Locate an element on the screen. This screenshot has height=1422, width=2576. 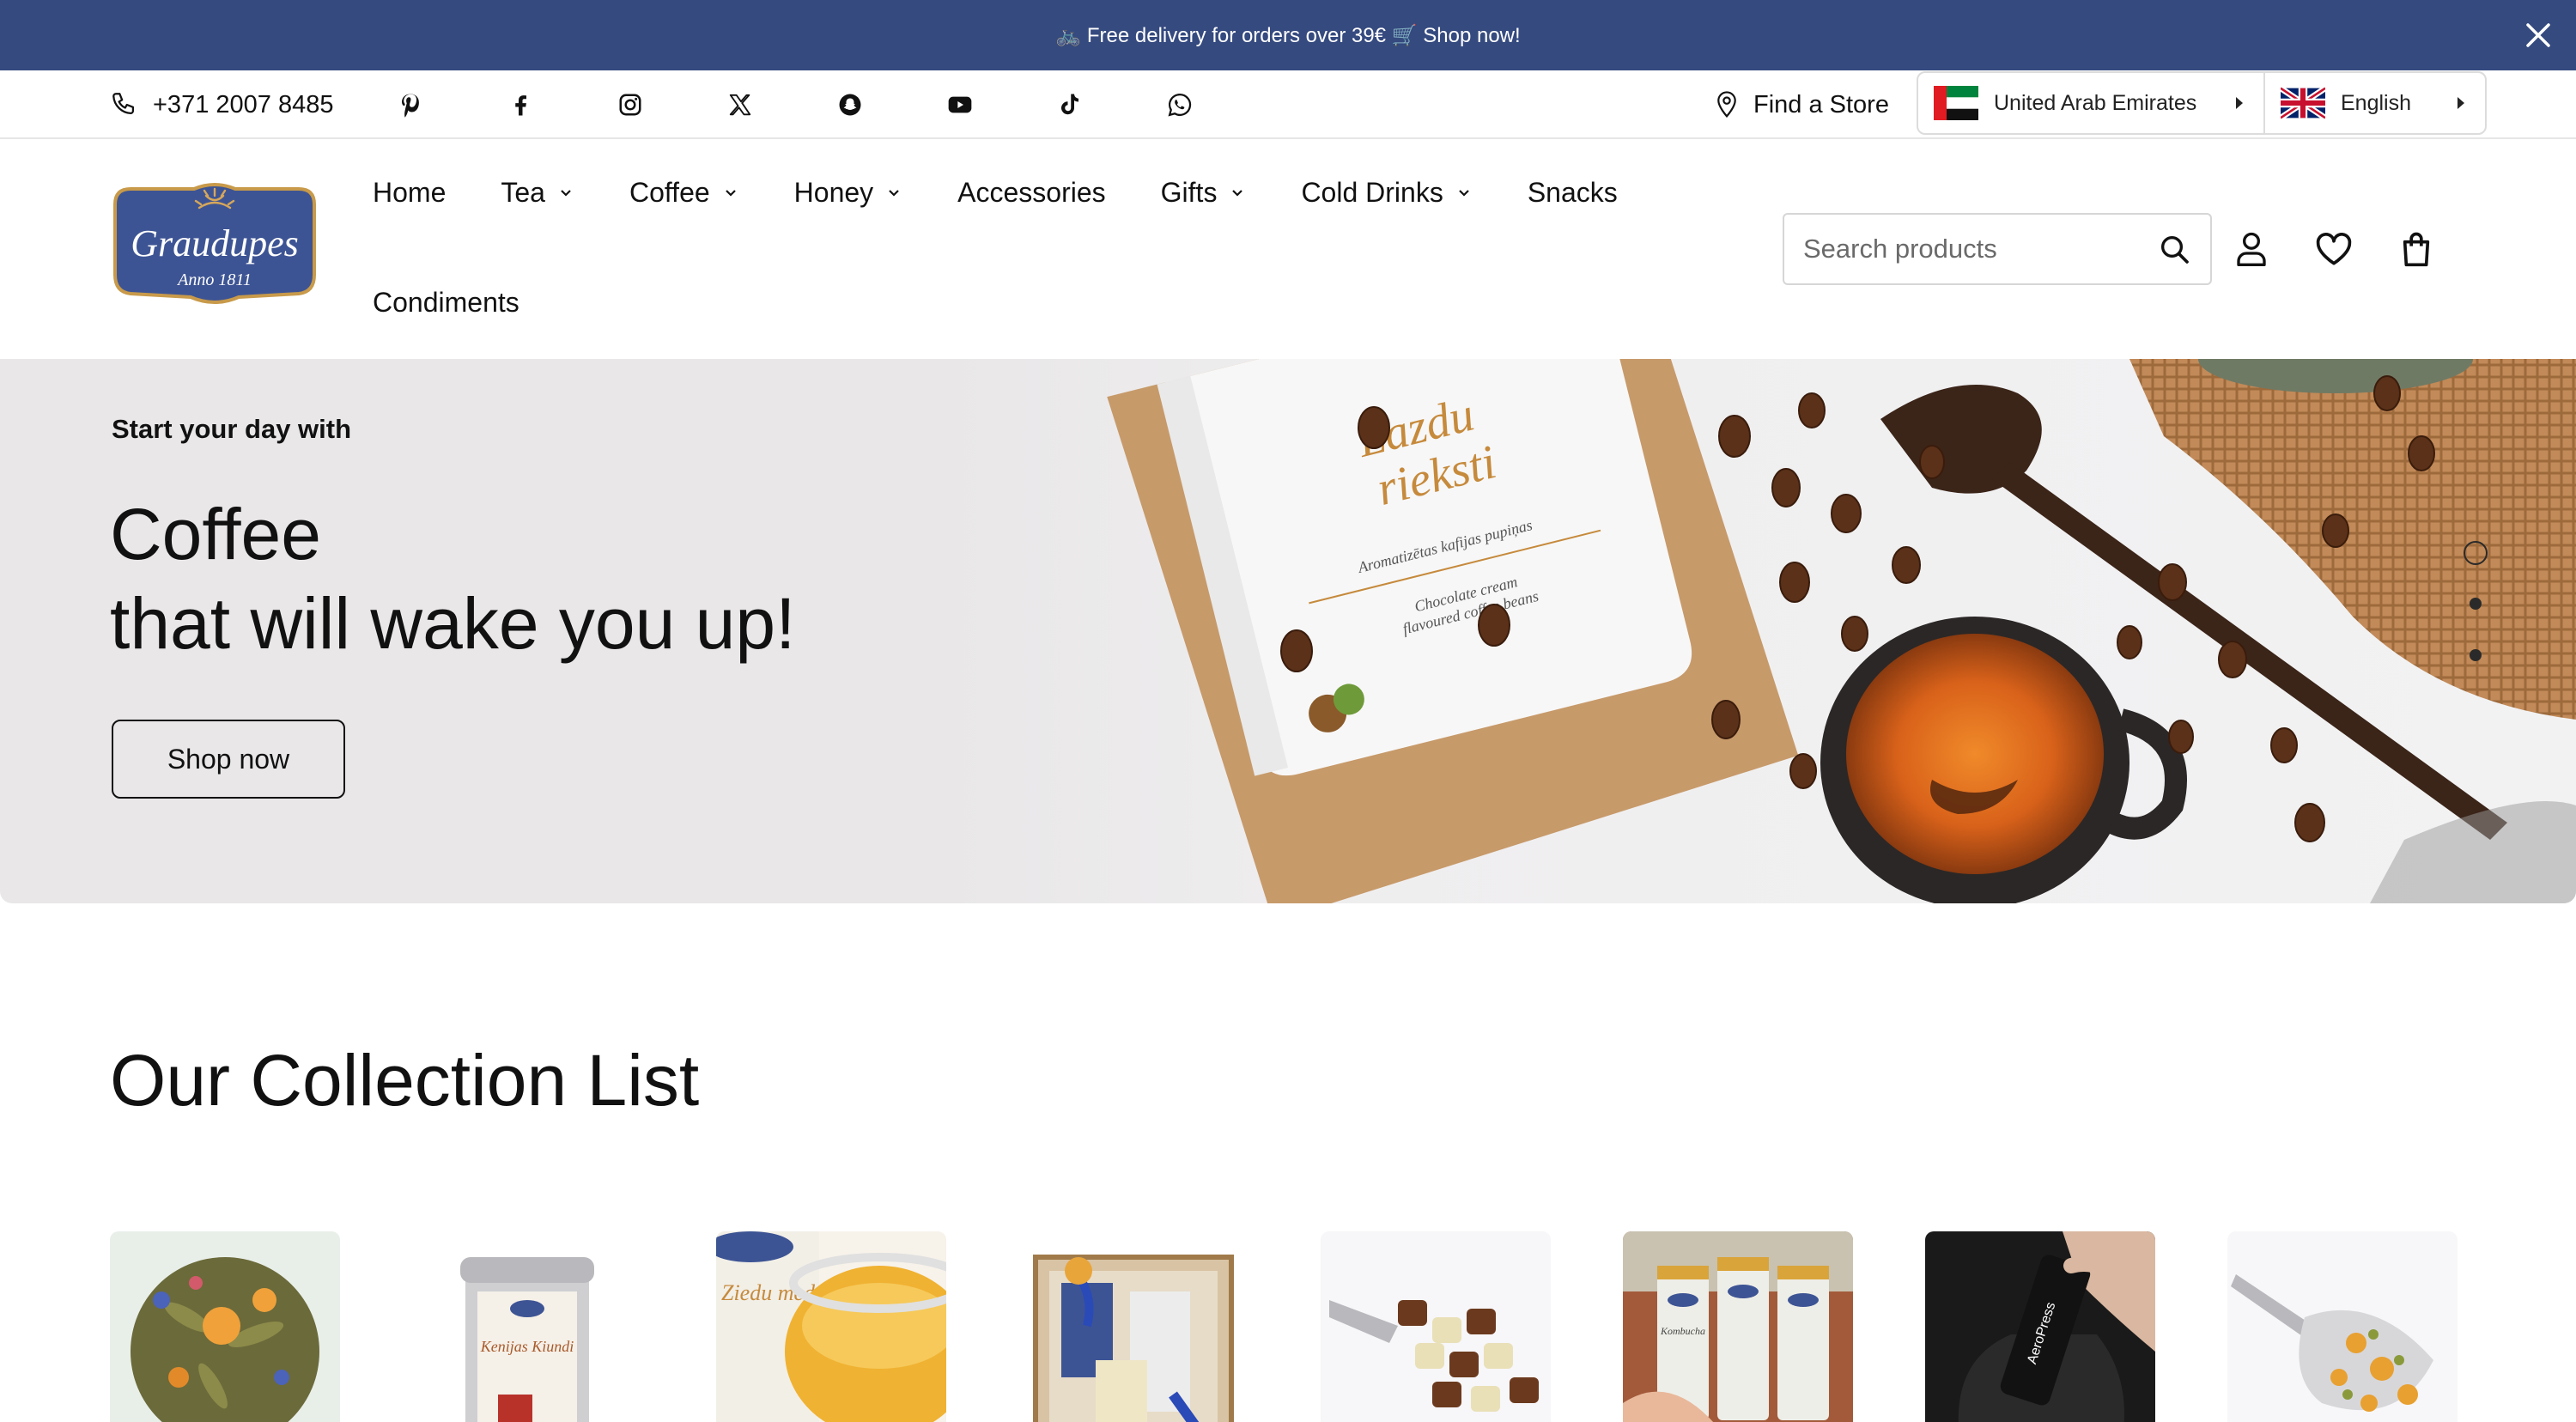
uae-flag-icon is located at coordinates (1956, 103).